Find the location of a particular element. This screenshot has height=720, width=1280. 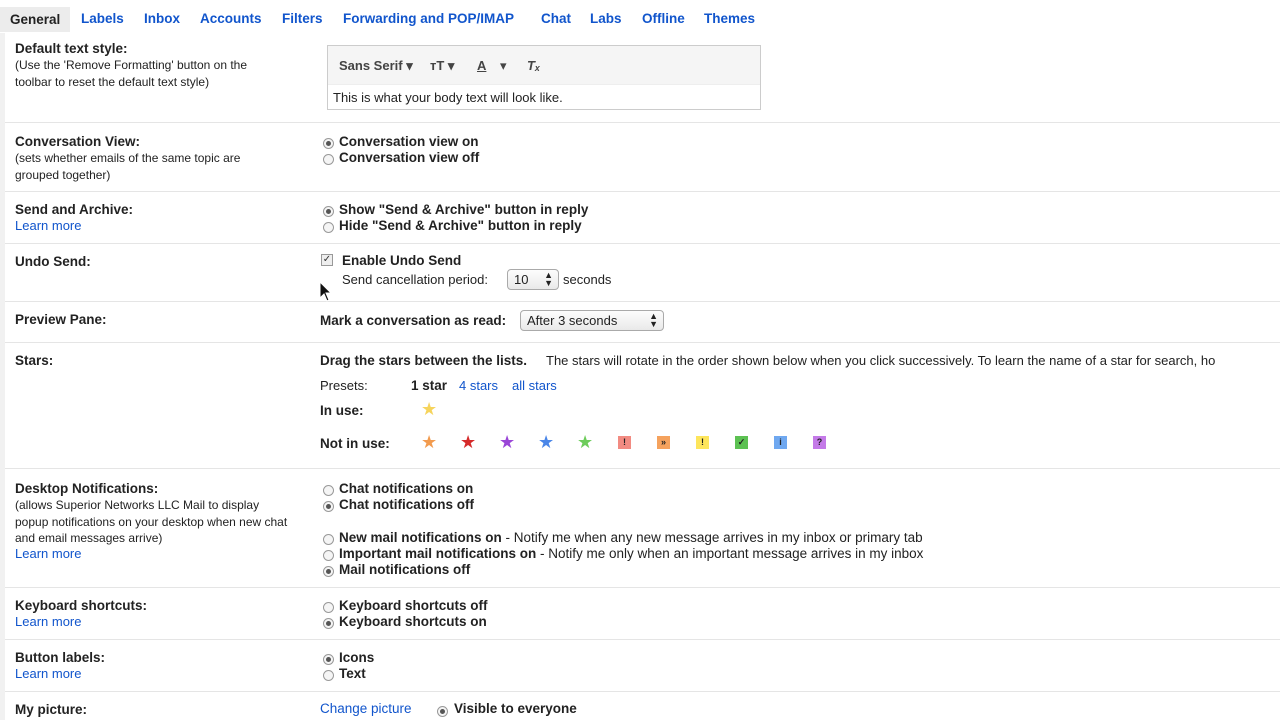

desktop-notifications-label: Desktop Notifications: is located at coordinates (87, 488).